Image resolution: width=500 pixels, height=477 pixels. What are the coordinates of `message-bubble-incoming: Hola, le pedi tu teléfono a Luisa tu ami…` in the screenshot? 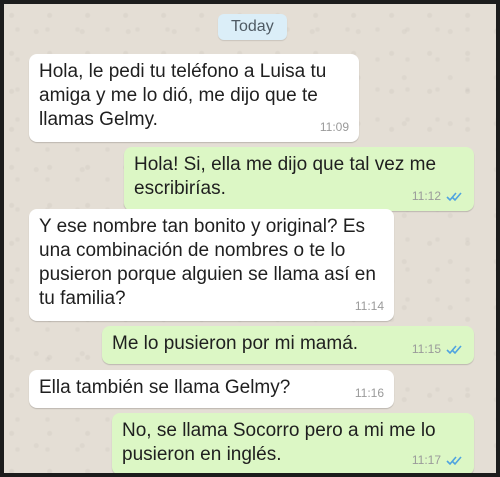 It's located at (194, 98).